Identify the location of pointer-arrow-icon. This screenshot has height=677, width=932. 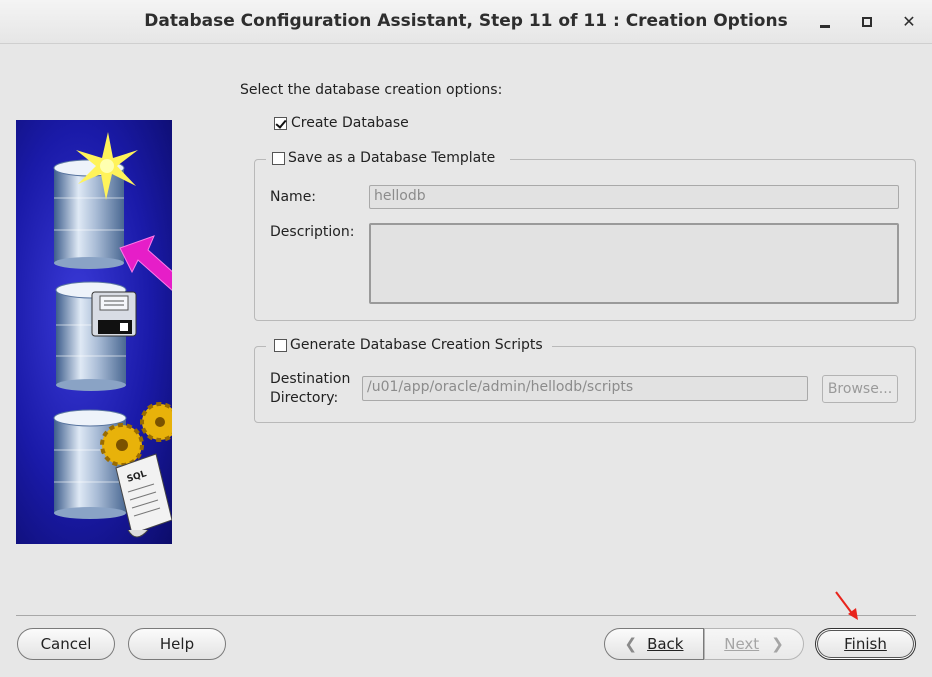
(145, 263).